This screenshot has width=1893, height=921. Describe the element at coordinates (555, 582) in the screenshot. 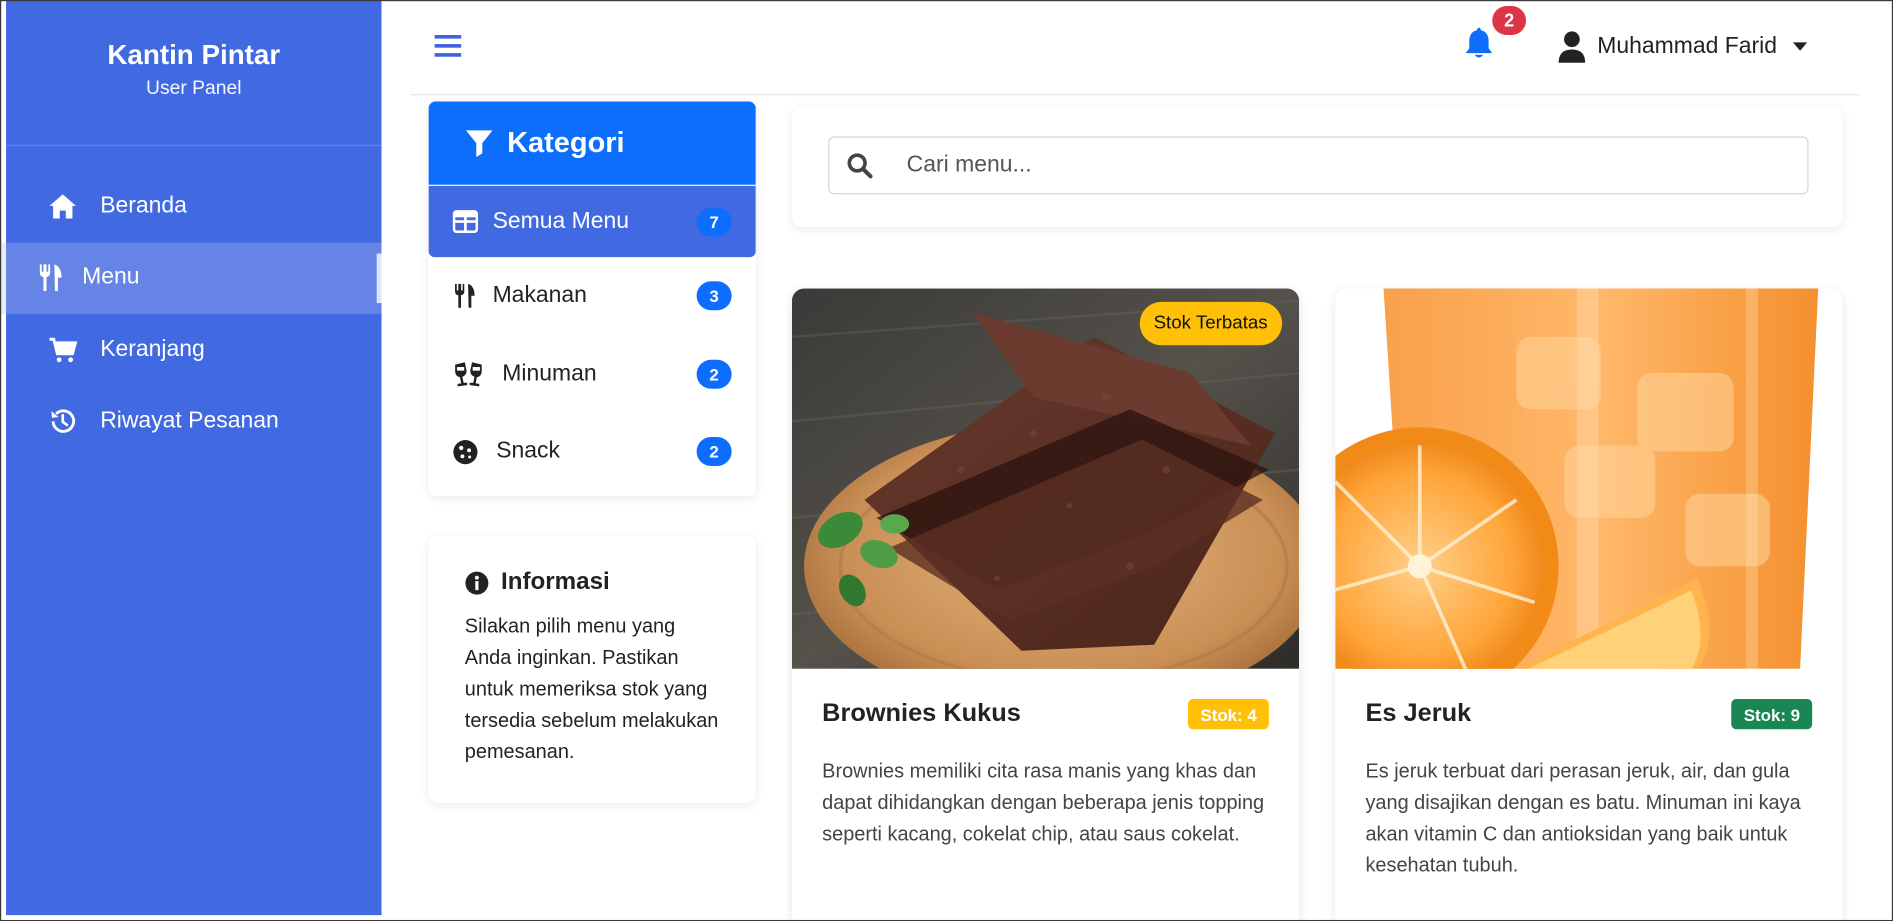

I see `info-title: Informasi` at that location.